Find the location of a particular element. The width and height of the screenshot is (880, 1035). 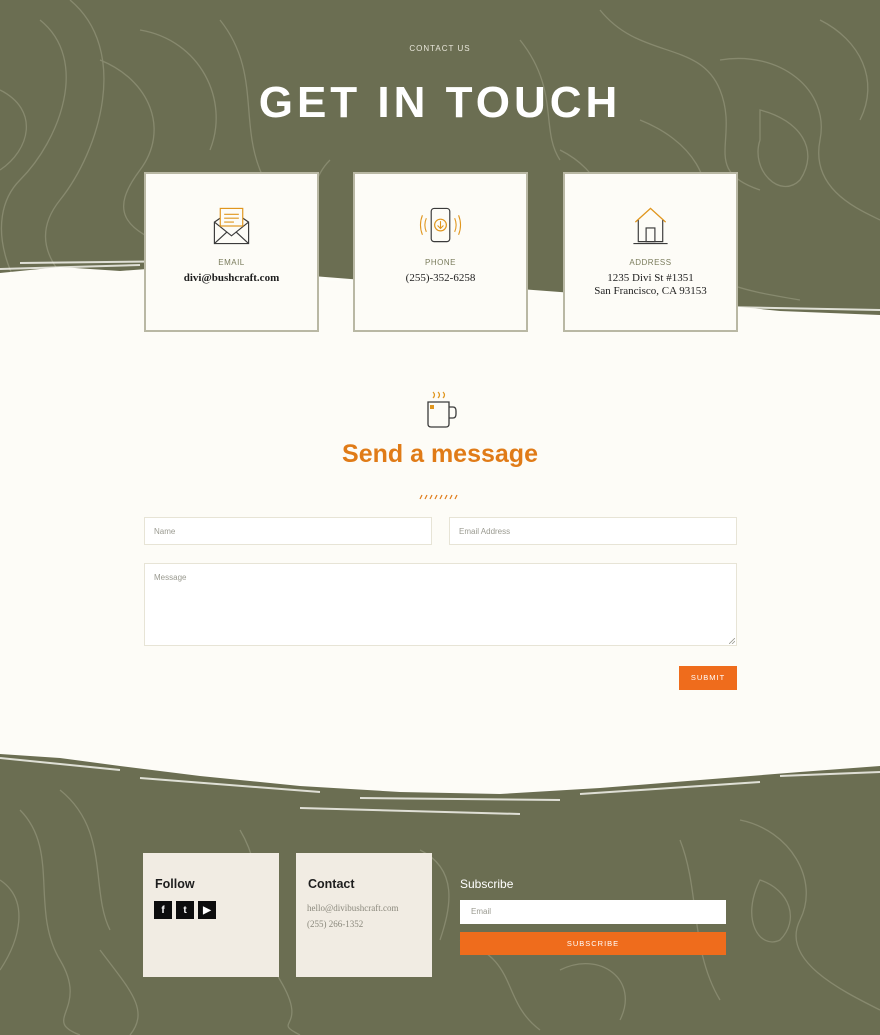

card-value: divi@bushcraft.com is located at coordinates (231, 278).